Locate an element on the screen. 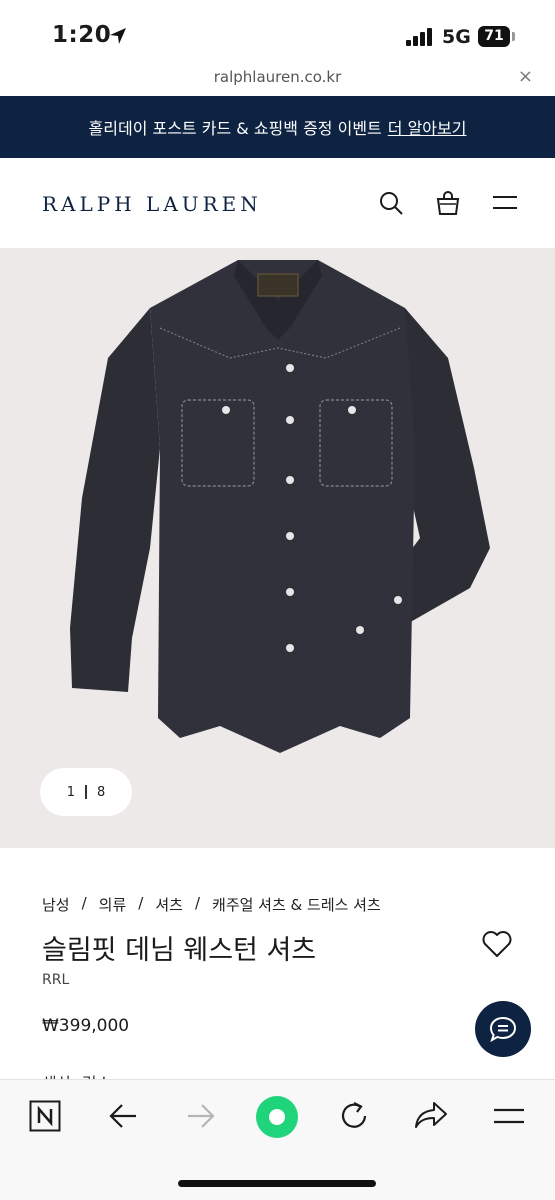 The image size is (555, 1200). breadcrumb: 남성 / 의류 / 셔츠 / 캐주얼 셔츠 & 드레스 셔츠 is located at coordinates (211, 904).